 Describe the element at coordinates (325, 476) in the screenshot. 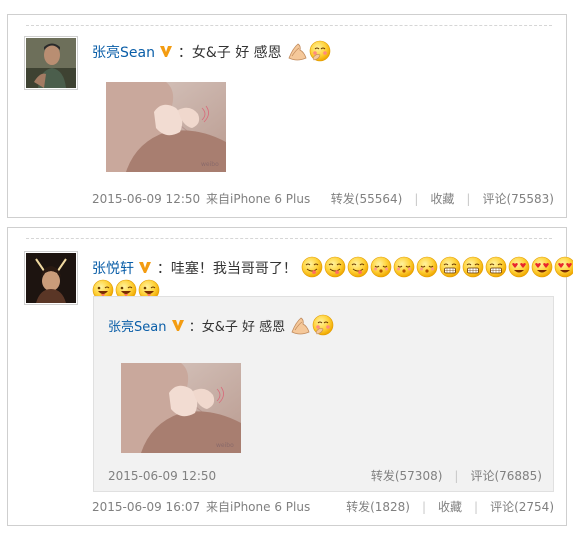

I see `quoted-meta: 2015-06-09 12:50 转发(57308) | 评论(76885)` at that location.